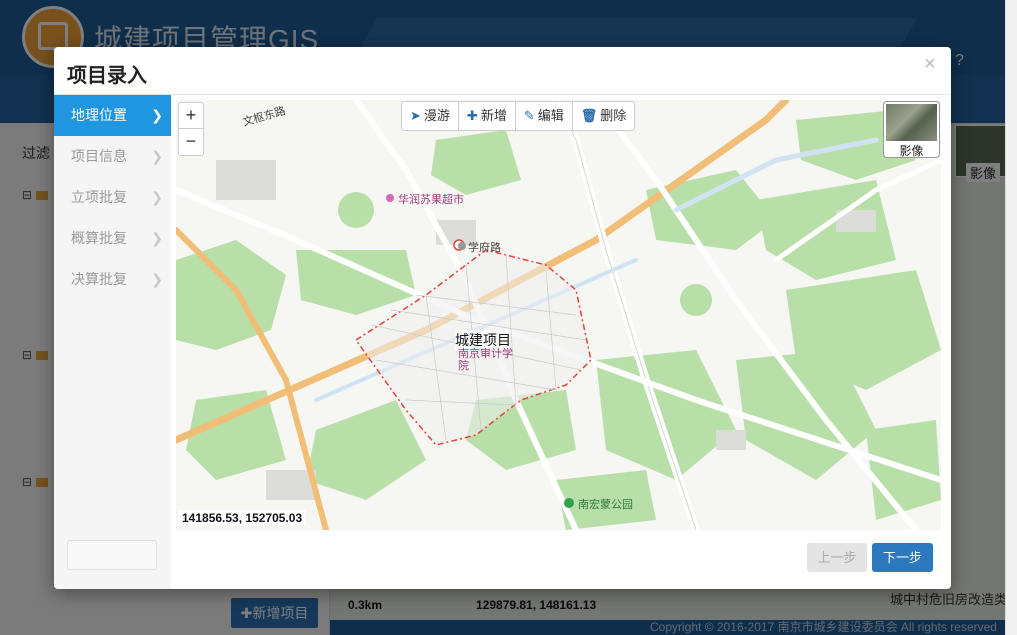 This screenshot has width=1017, height=635. What do you see at coordinates (529, 115) in the screenshot?
I see `pencil-icon: ✎` at bounding box center [529, 115].